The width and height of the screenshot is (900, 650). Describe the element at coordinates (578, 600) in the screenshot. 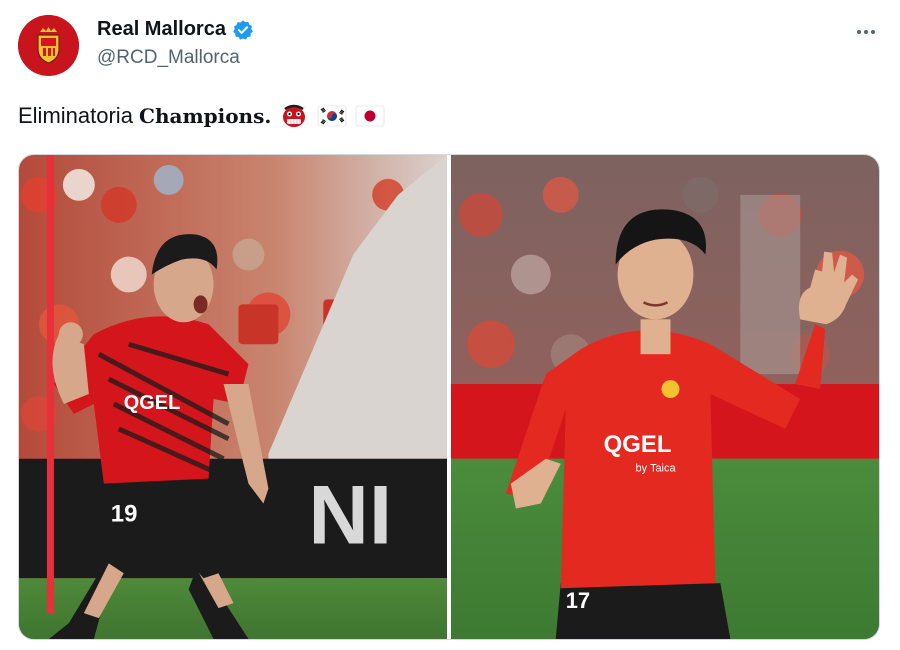

I see `svg-text: 17` at that location.